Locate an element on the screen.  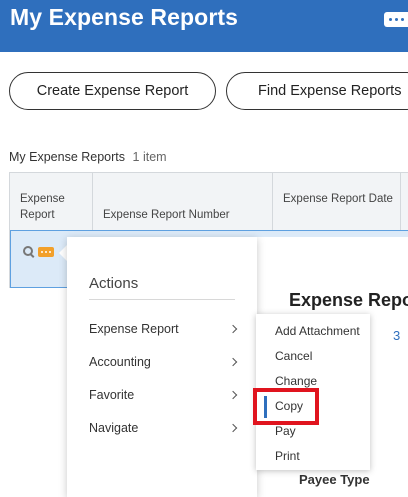
create-expense-report-button: Create Expense Report is located at coordinates (112, 91).